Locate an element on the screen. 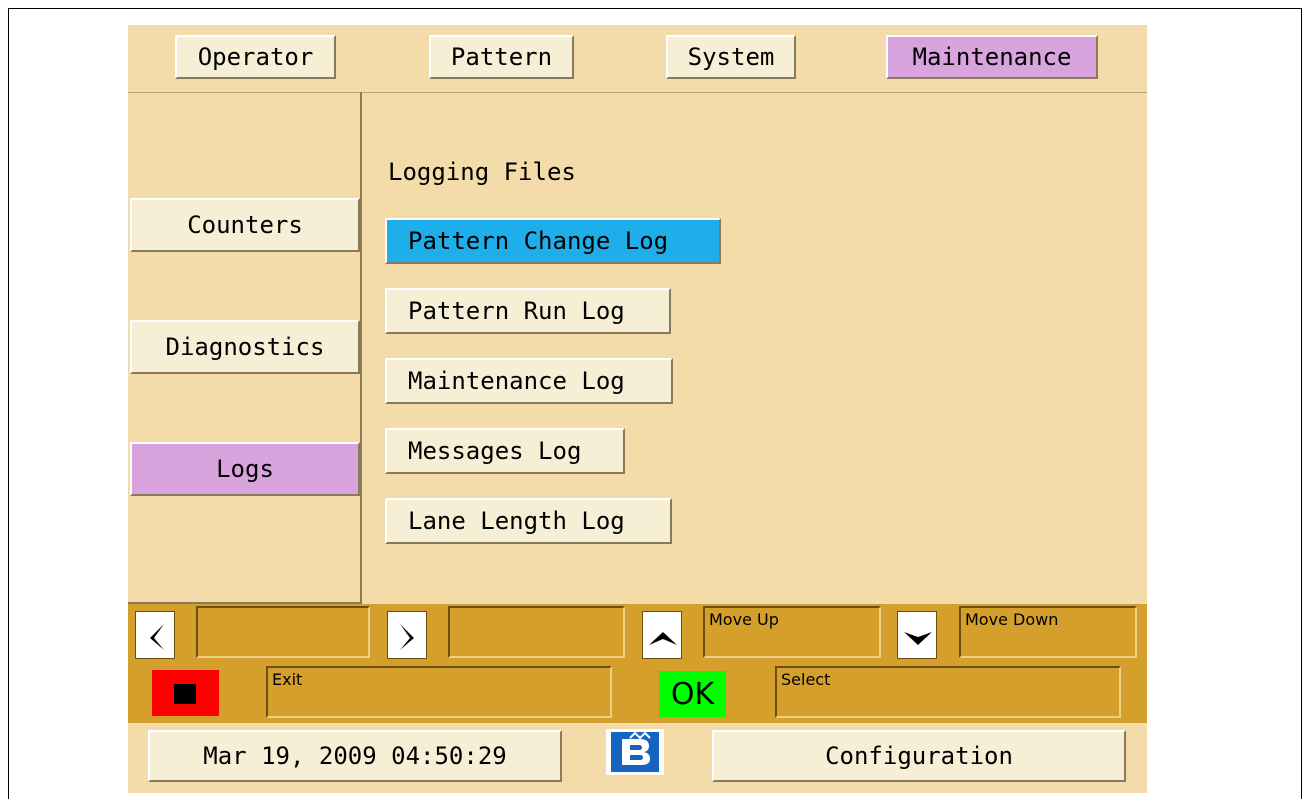  sidebar-item-counters: Counters is located at coordinates (245, 225).